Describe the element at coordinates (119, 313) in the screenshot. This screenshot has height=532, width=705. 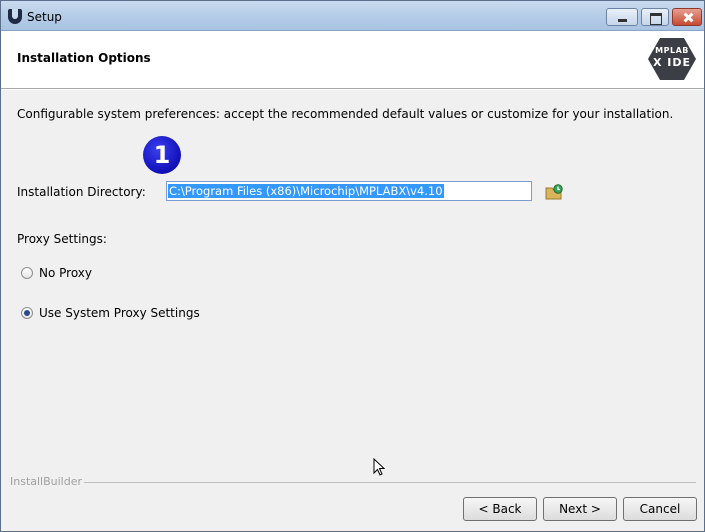
I see `system-proxy-label: Use System Proxy Settings` at that location.